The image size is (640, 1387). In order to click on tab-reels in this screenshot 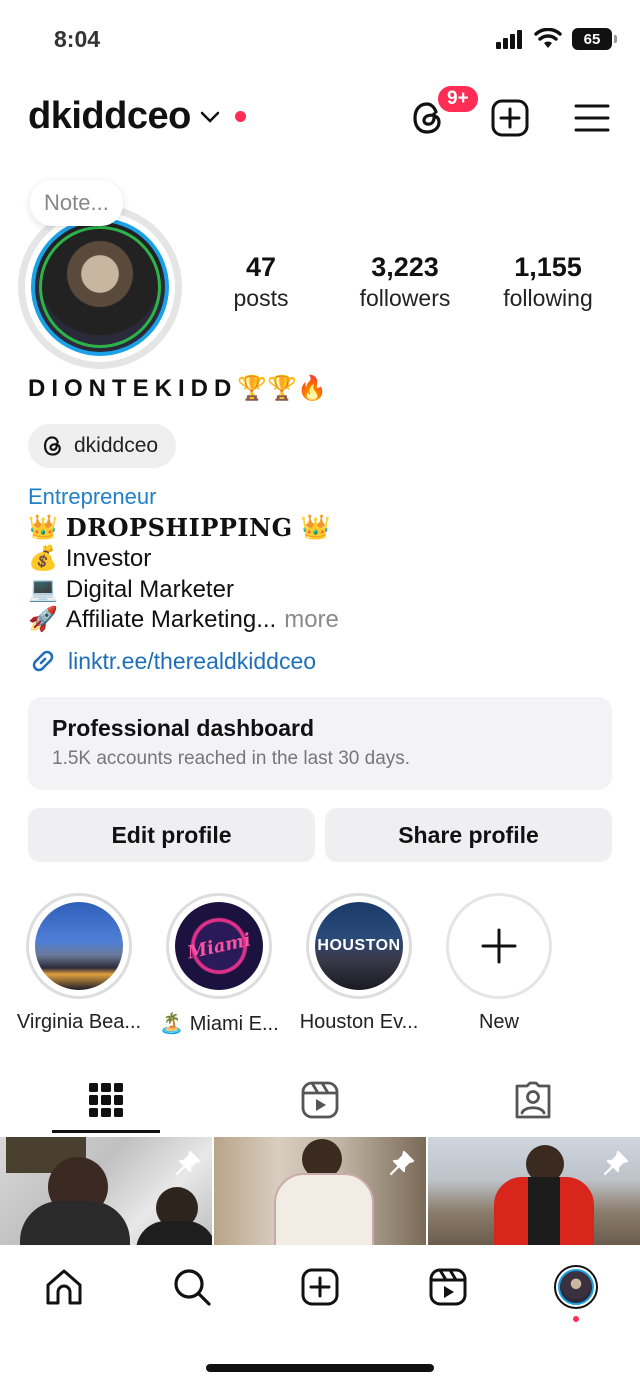, I will do `click(320, 1100)`.